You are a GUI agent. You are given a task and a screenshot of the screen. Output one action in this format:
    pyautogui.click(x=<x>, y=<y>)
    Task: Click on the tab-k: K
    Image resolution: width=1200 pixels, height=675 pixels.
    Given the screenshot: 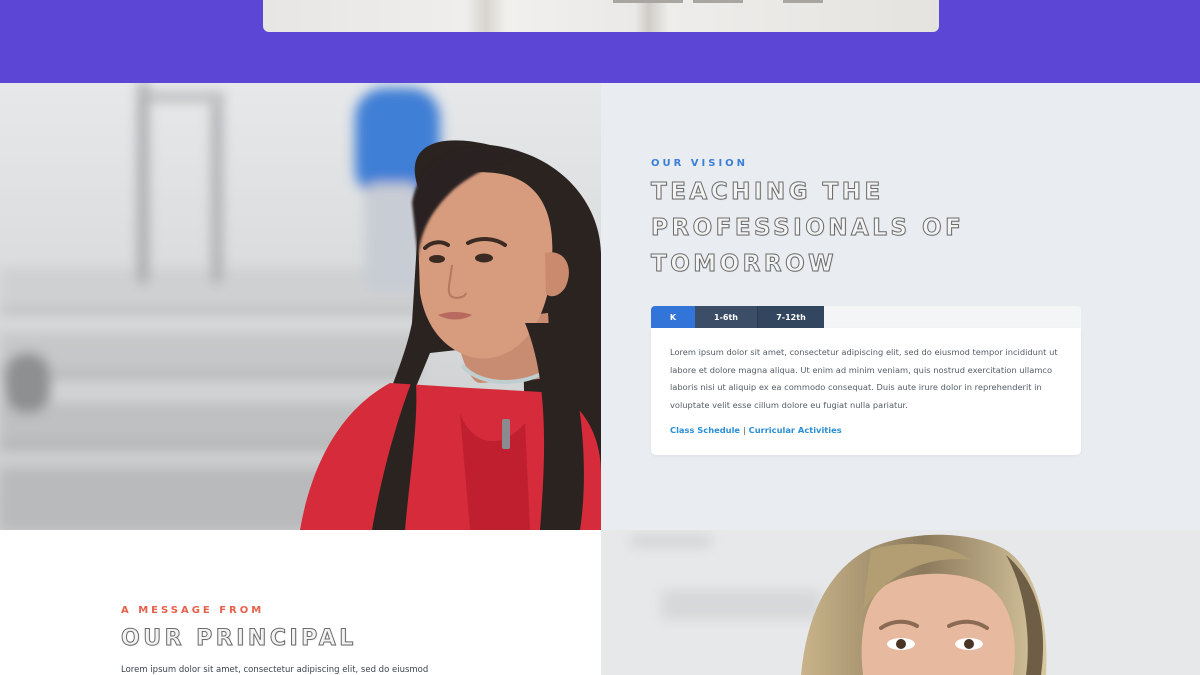 What is the action you would take?
    pyautogui.click(x=673, y=317)
    